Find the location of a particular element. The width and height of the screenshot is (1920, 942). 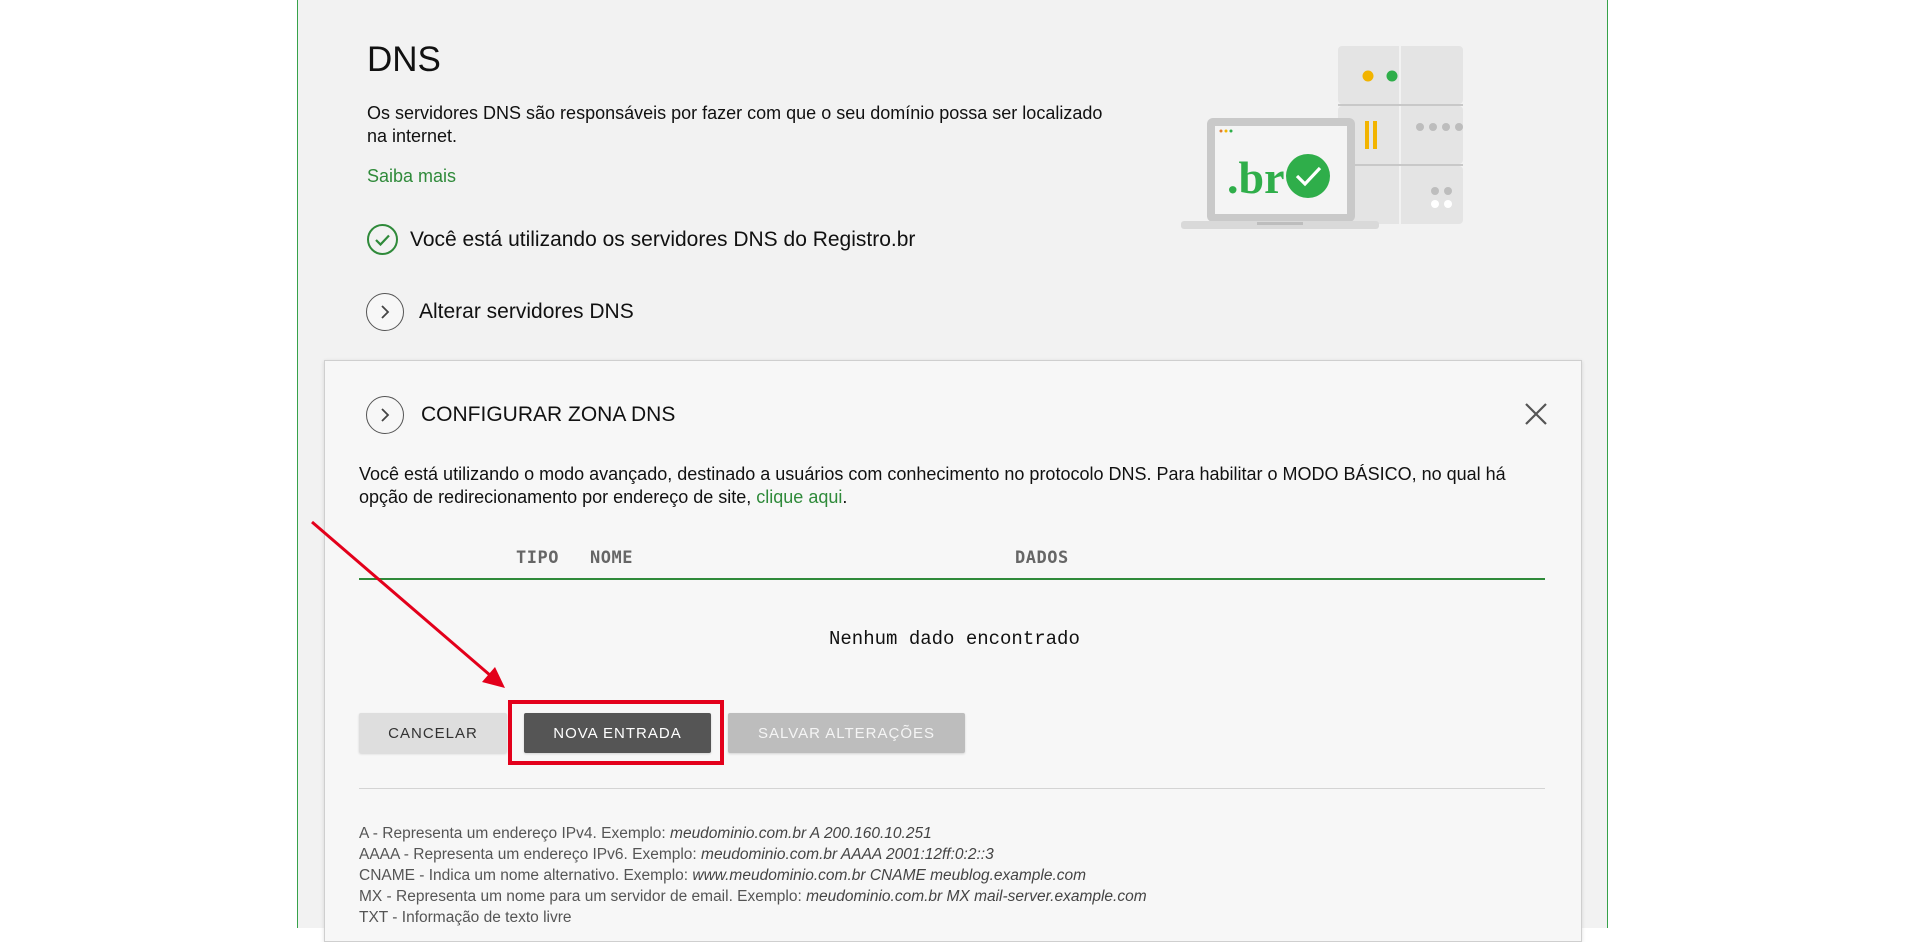

basic-mode-link: clique aqui is located at coordinates (799, 497).